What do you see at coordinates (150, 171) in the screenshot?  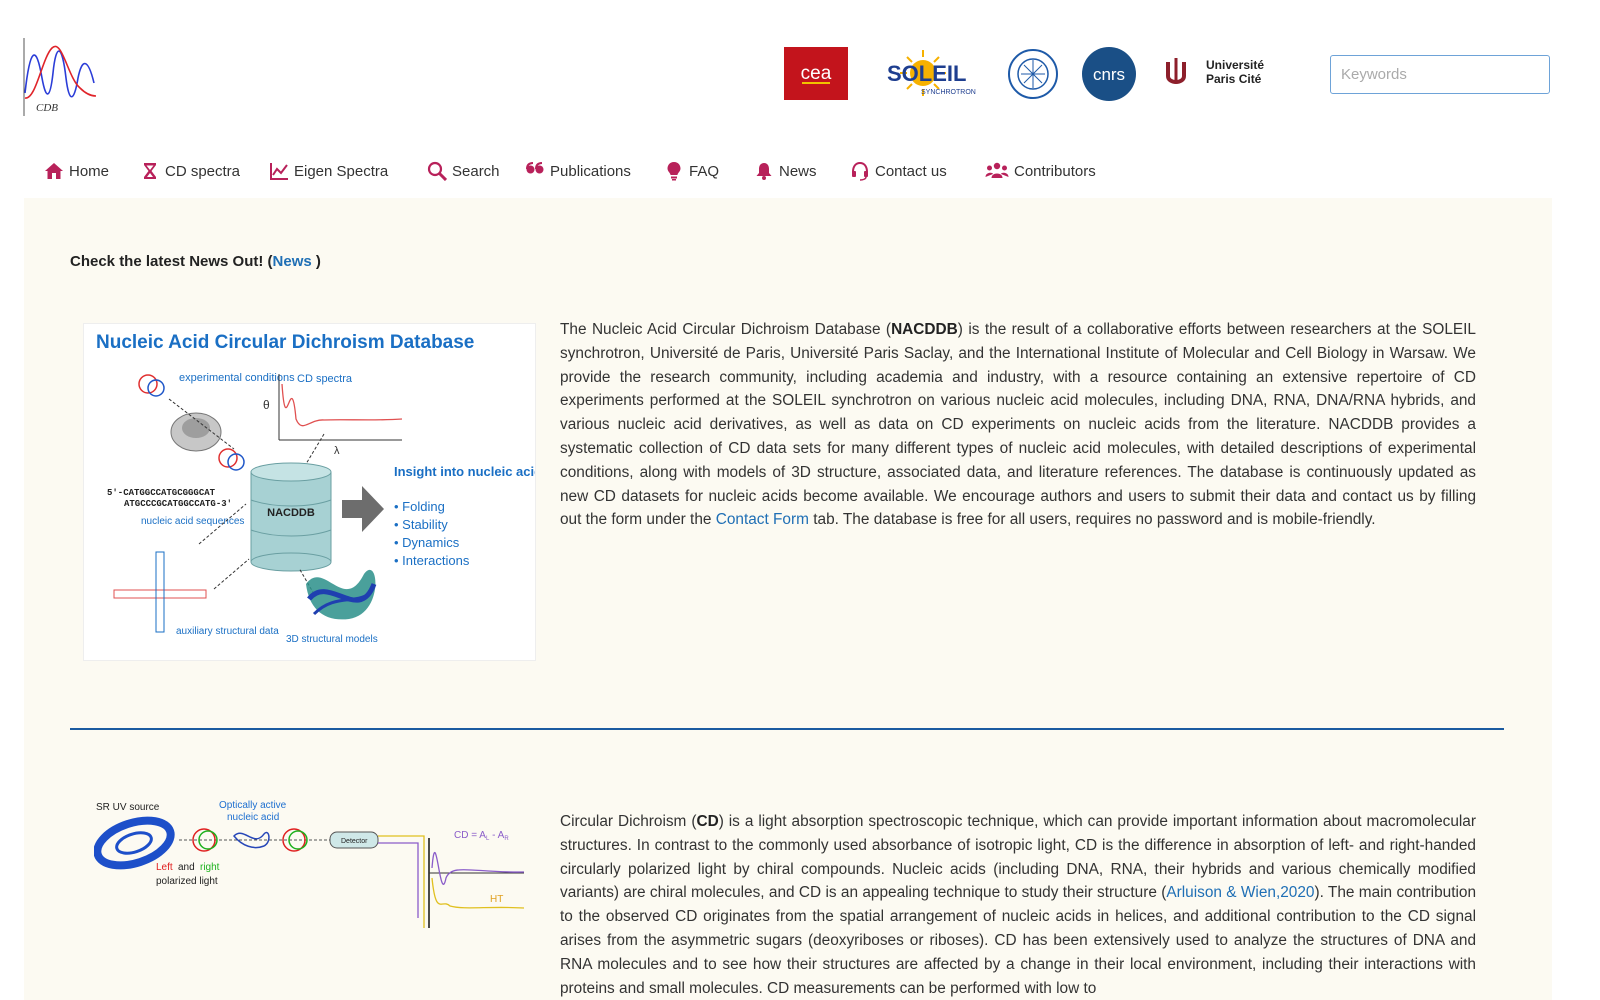 I see `hourglass-icon` at bounding box center [150, 171].